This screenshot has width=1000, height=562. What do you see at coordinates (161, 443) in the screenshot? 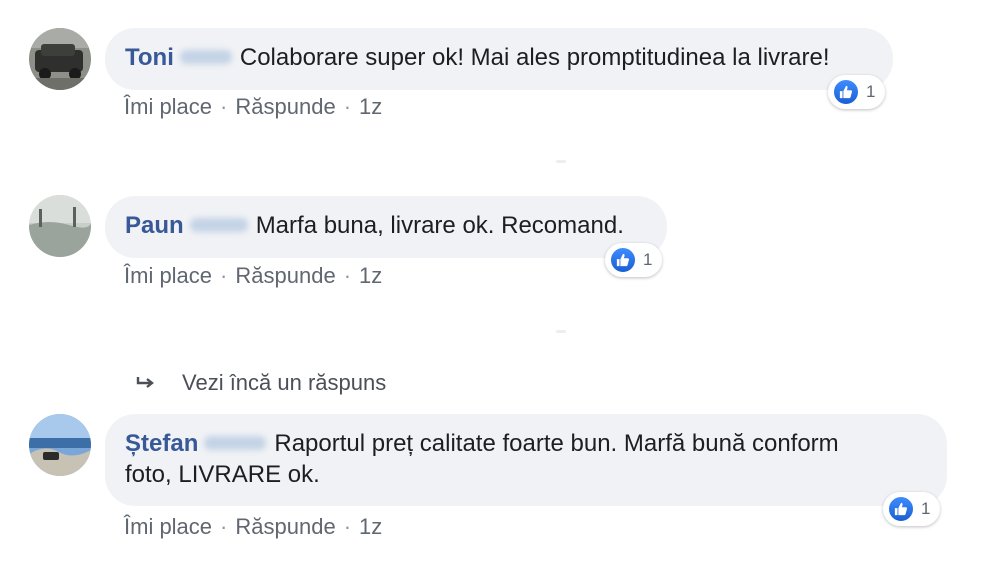
I see `comment-author: Ștefan` at bounding box center [161, 443].